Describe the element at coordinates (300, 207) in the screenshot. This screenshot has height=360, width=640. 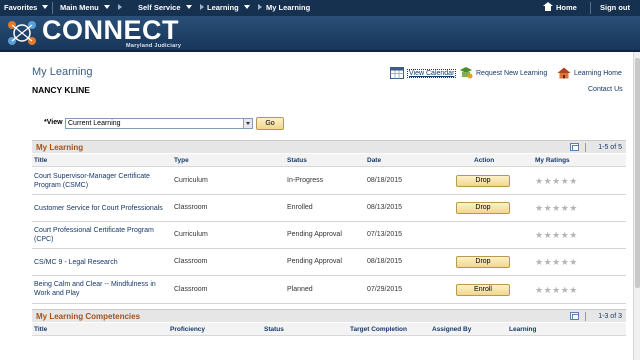
I see `learning-status: Enrolled` at that location.